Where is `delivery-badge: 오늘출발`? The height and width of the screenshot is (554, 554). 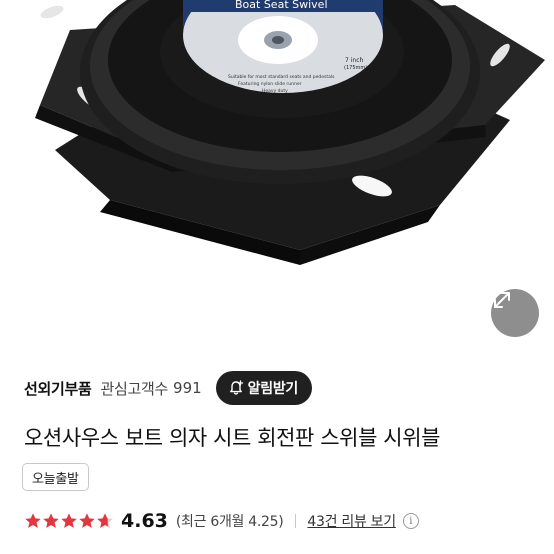
delivery-badge: 오늘출발 is located at coordinates (55, 477).